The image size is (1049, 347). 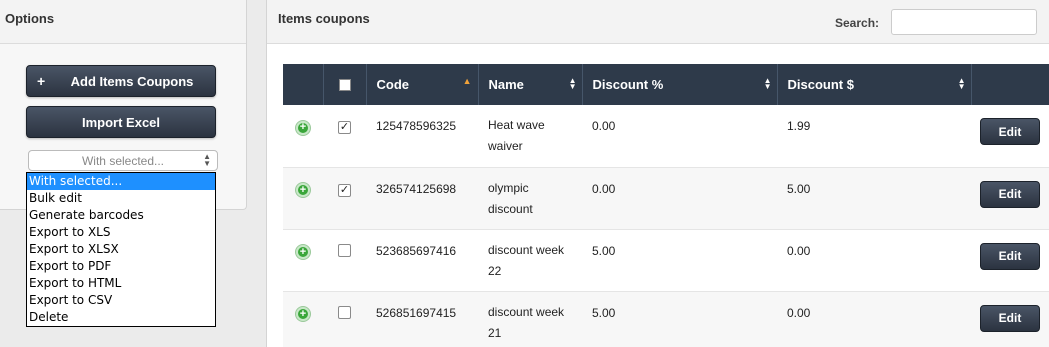 What do you see at coordinates (30, 18) in the screenshot?
I see `options-title: Options` at bounding box center [30, 18].